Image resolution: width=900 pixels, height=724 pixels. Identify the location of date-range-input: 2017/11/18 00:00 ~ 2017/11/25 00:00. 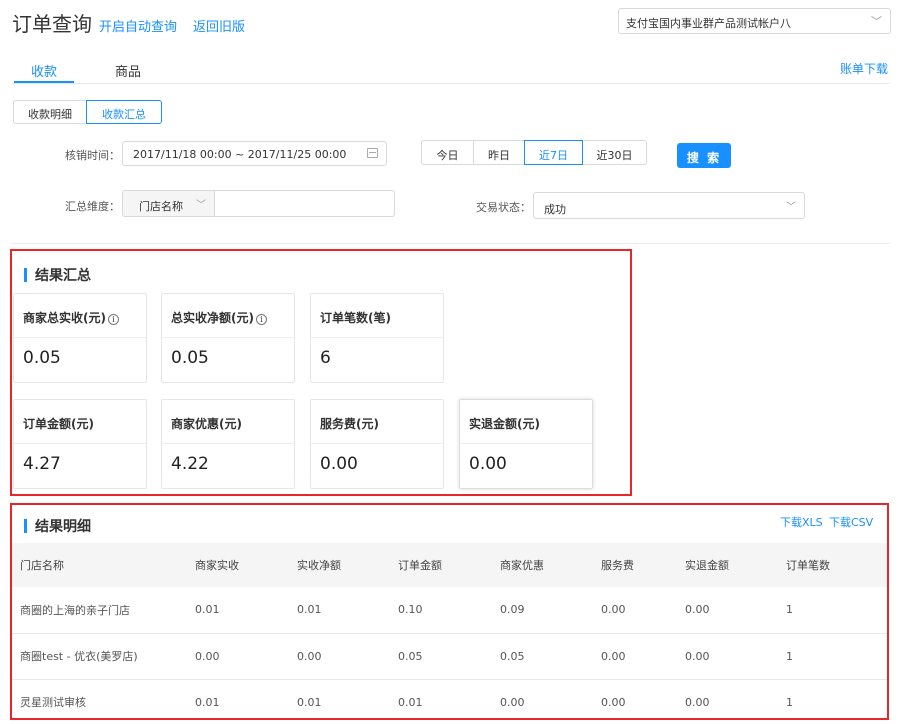
(254, 153).